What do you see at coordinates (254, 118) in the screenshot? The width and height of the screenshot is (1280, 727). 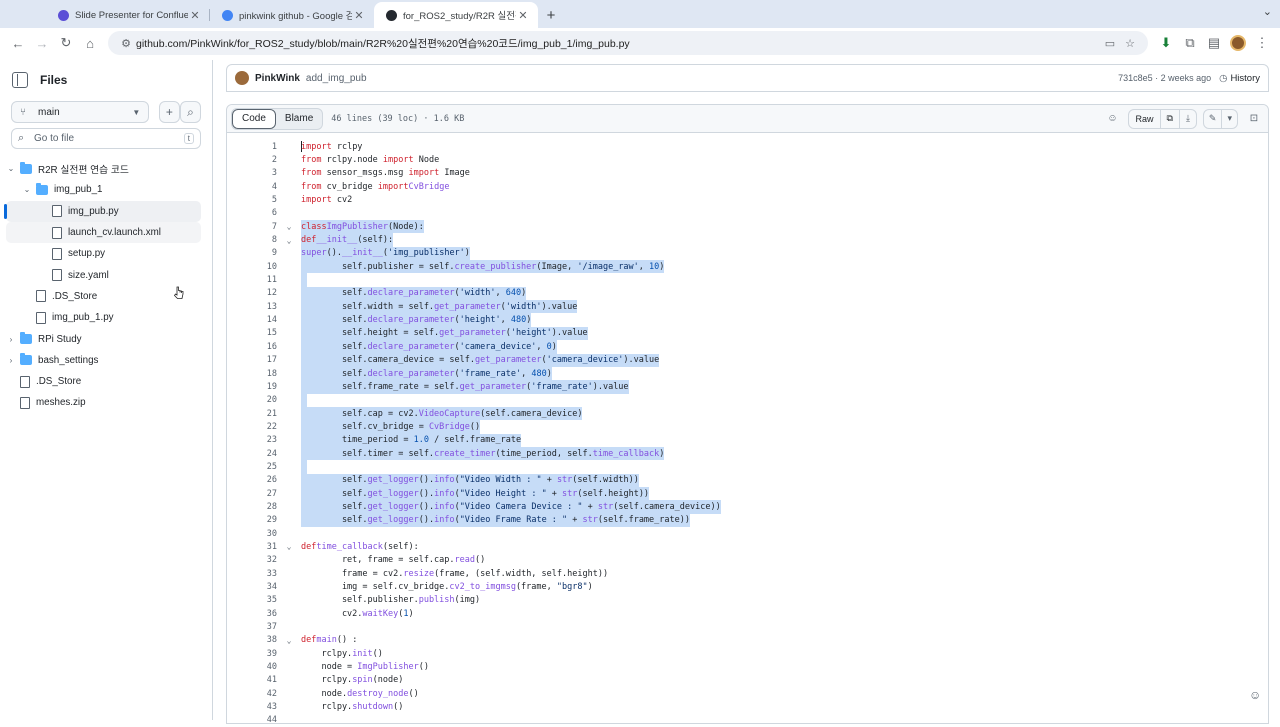 I see `code-tab: Code` at bounding box center [254, 118].